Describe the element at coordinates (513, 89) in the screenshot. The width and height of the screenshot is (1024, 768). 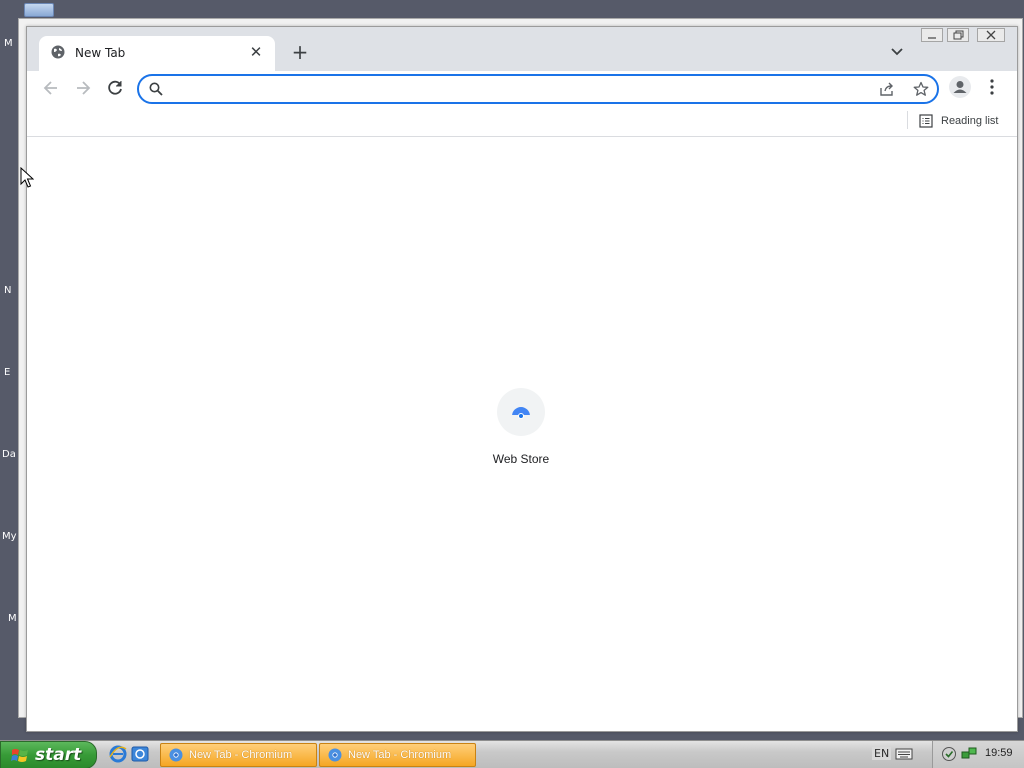
I see `address-input` at that location.